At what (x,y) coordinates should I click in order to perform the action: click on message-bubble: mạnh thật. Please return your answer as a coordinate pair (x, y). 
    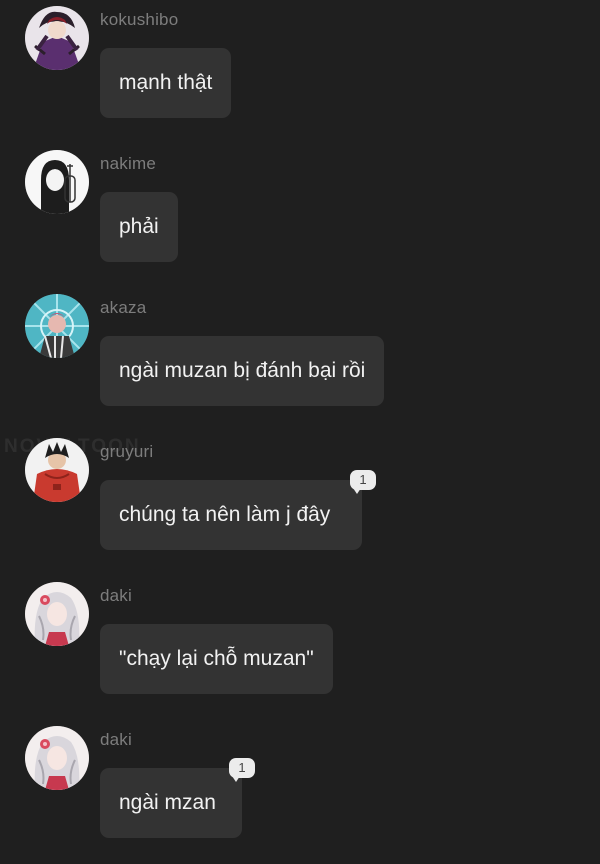
    Looking at the image, I should click on (166, 83).